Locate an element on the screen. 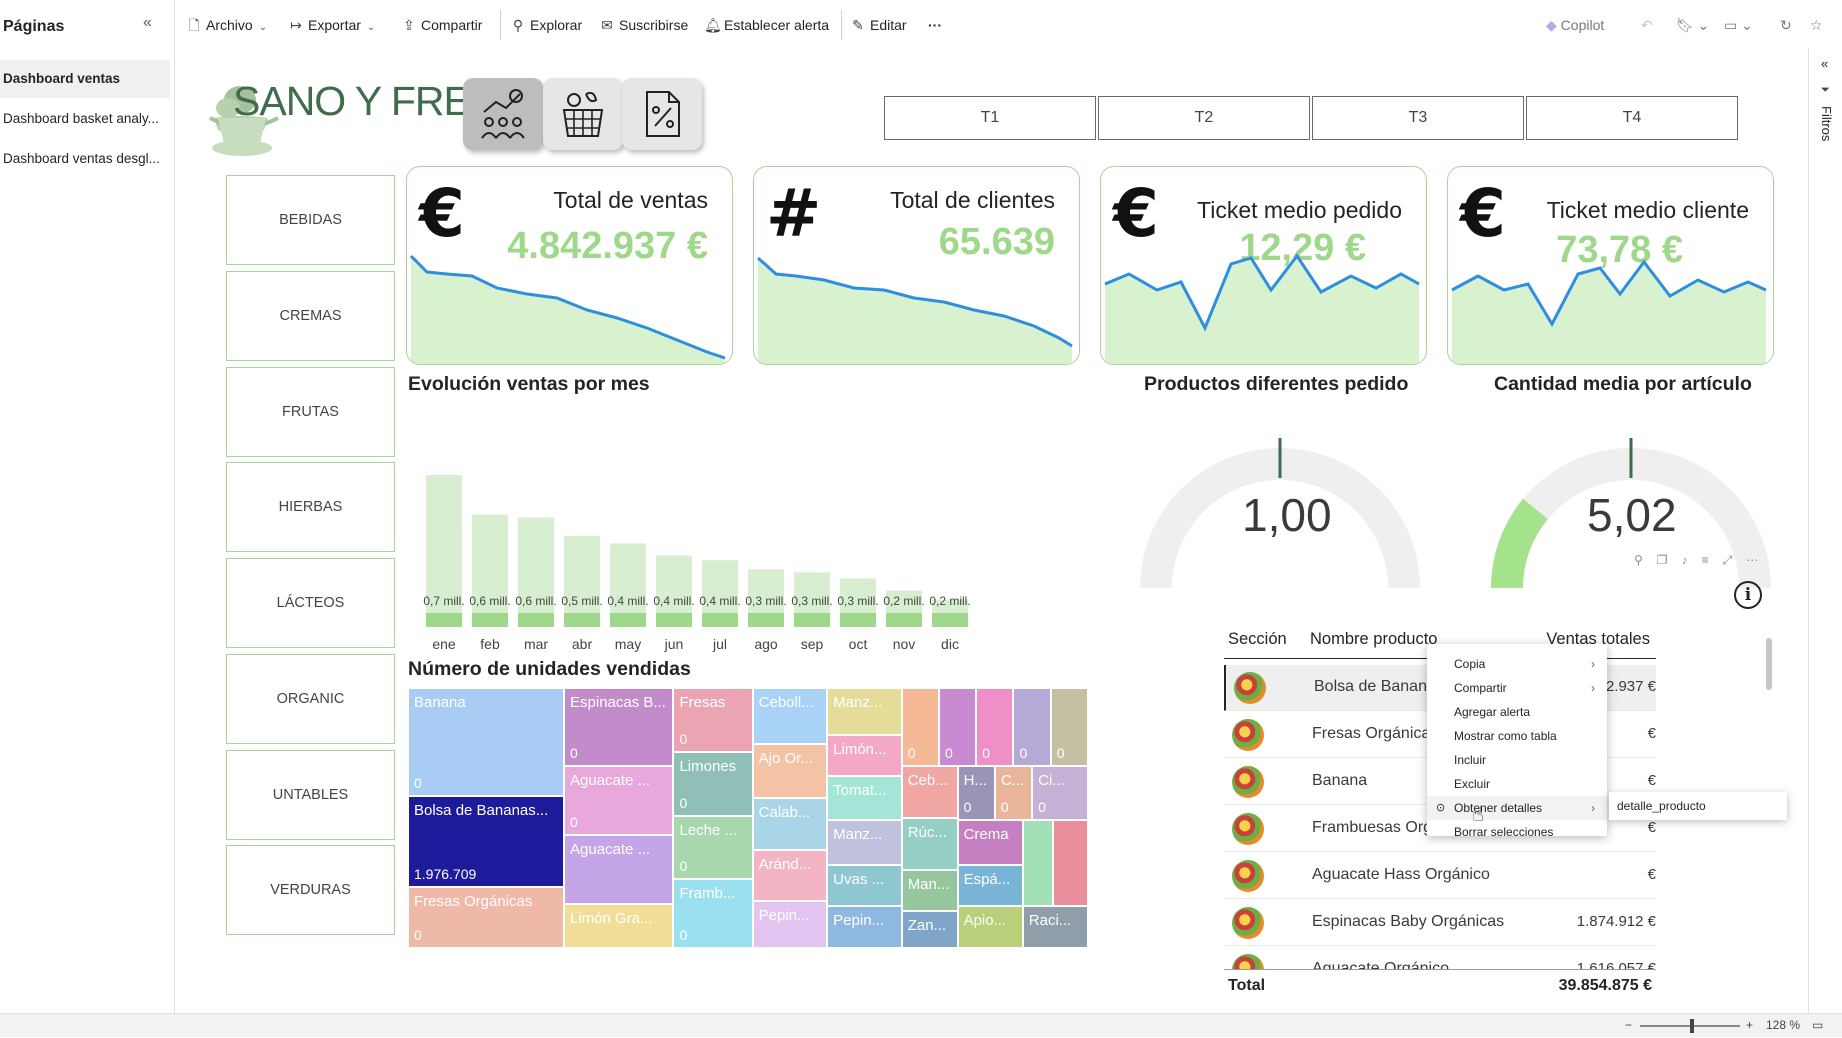 The width and height of the screenshot is (1842, 1038). zoom-slider-thumb is located at coordinates (1692, 1026).